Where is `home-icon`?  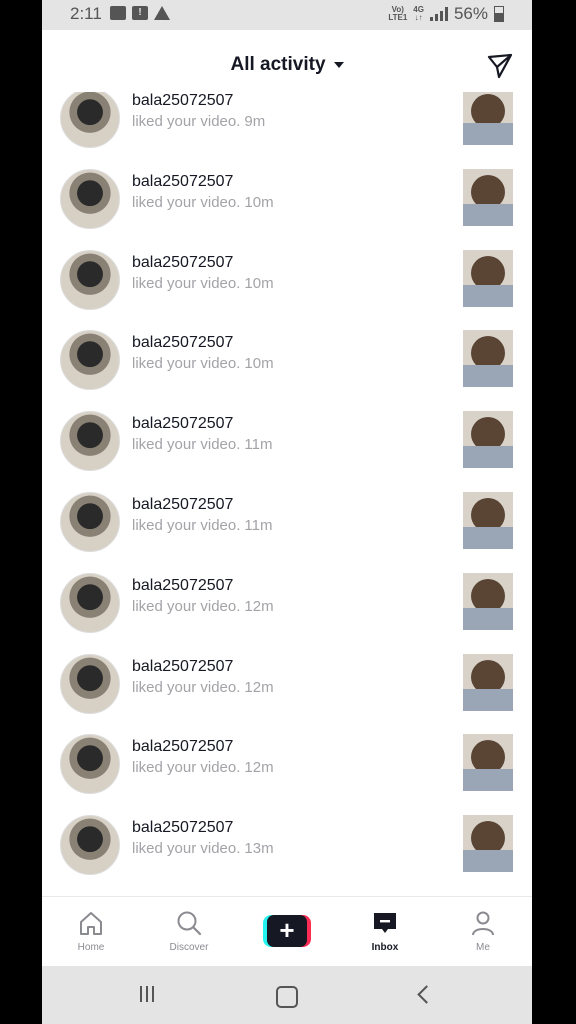
home-icon is located at coordinates (91, 923).